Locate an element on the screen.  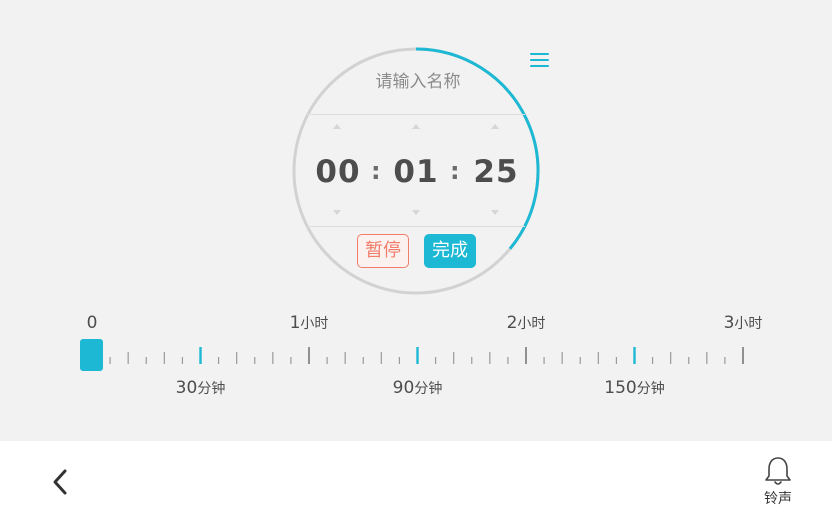
ringtone-label: 铃声 is located at coordinates (778, 499).